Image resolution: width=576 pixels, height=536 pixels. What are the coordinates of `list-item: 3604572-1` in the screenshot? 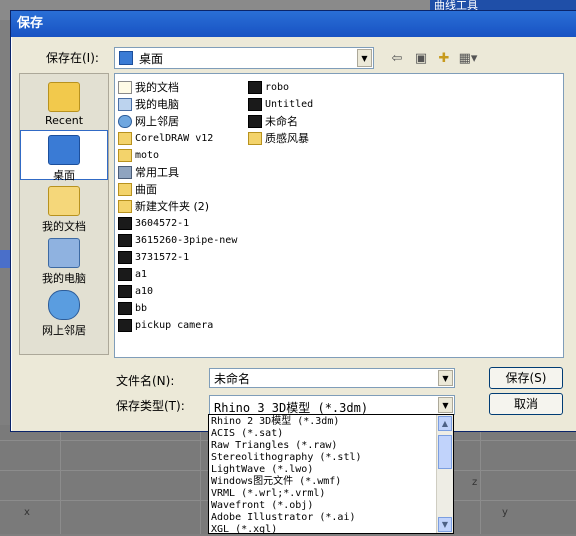 It's located at (153, 223).